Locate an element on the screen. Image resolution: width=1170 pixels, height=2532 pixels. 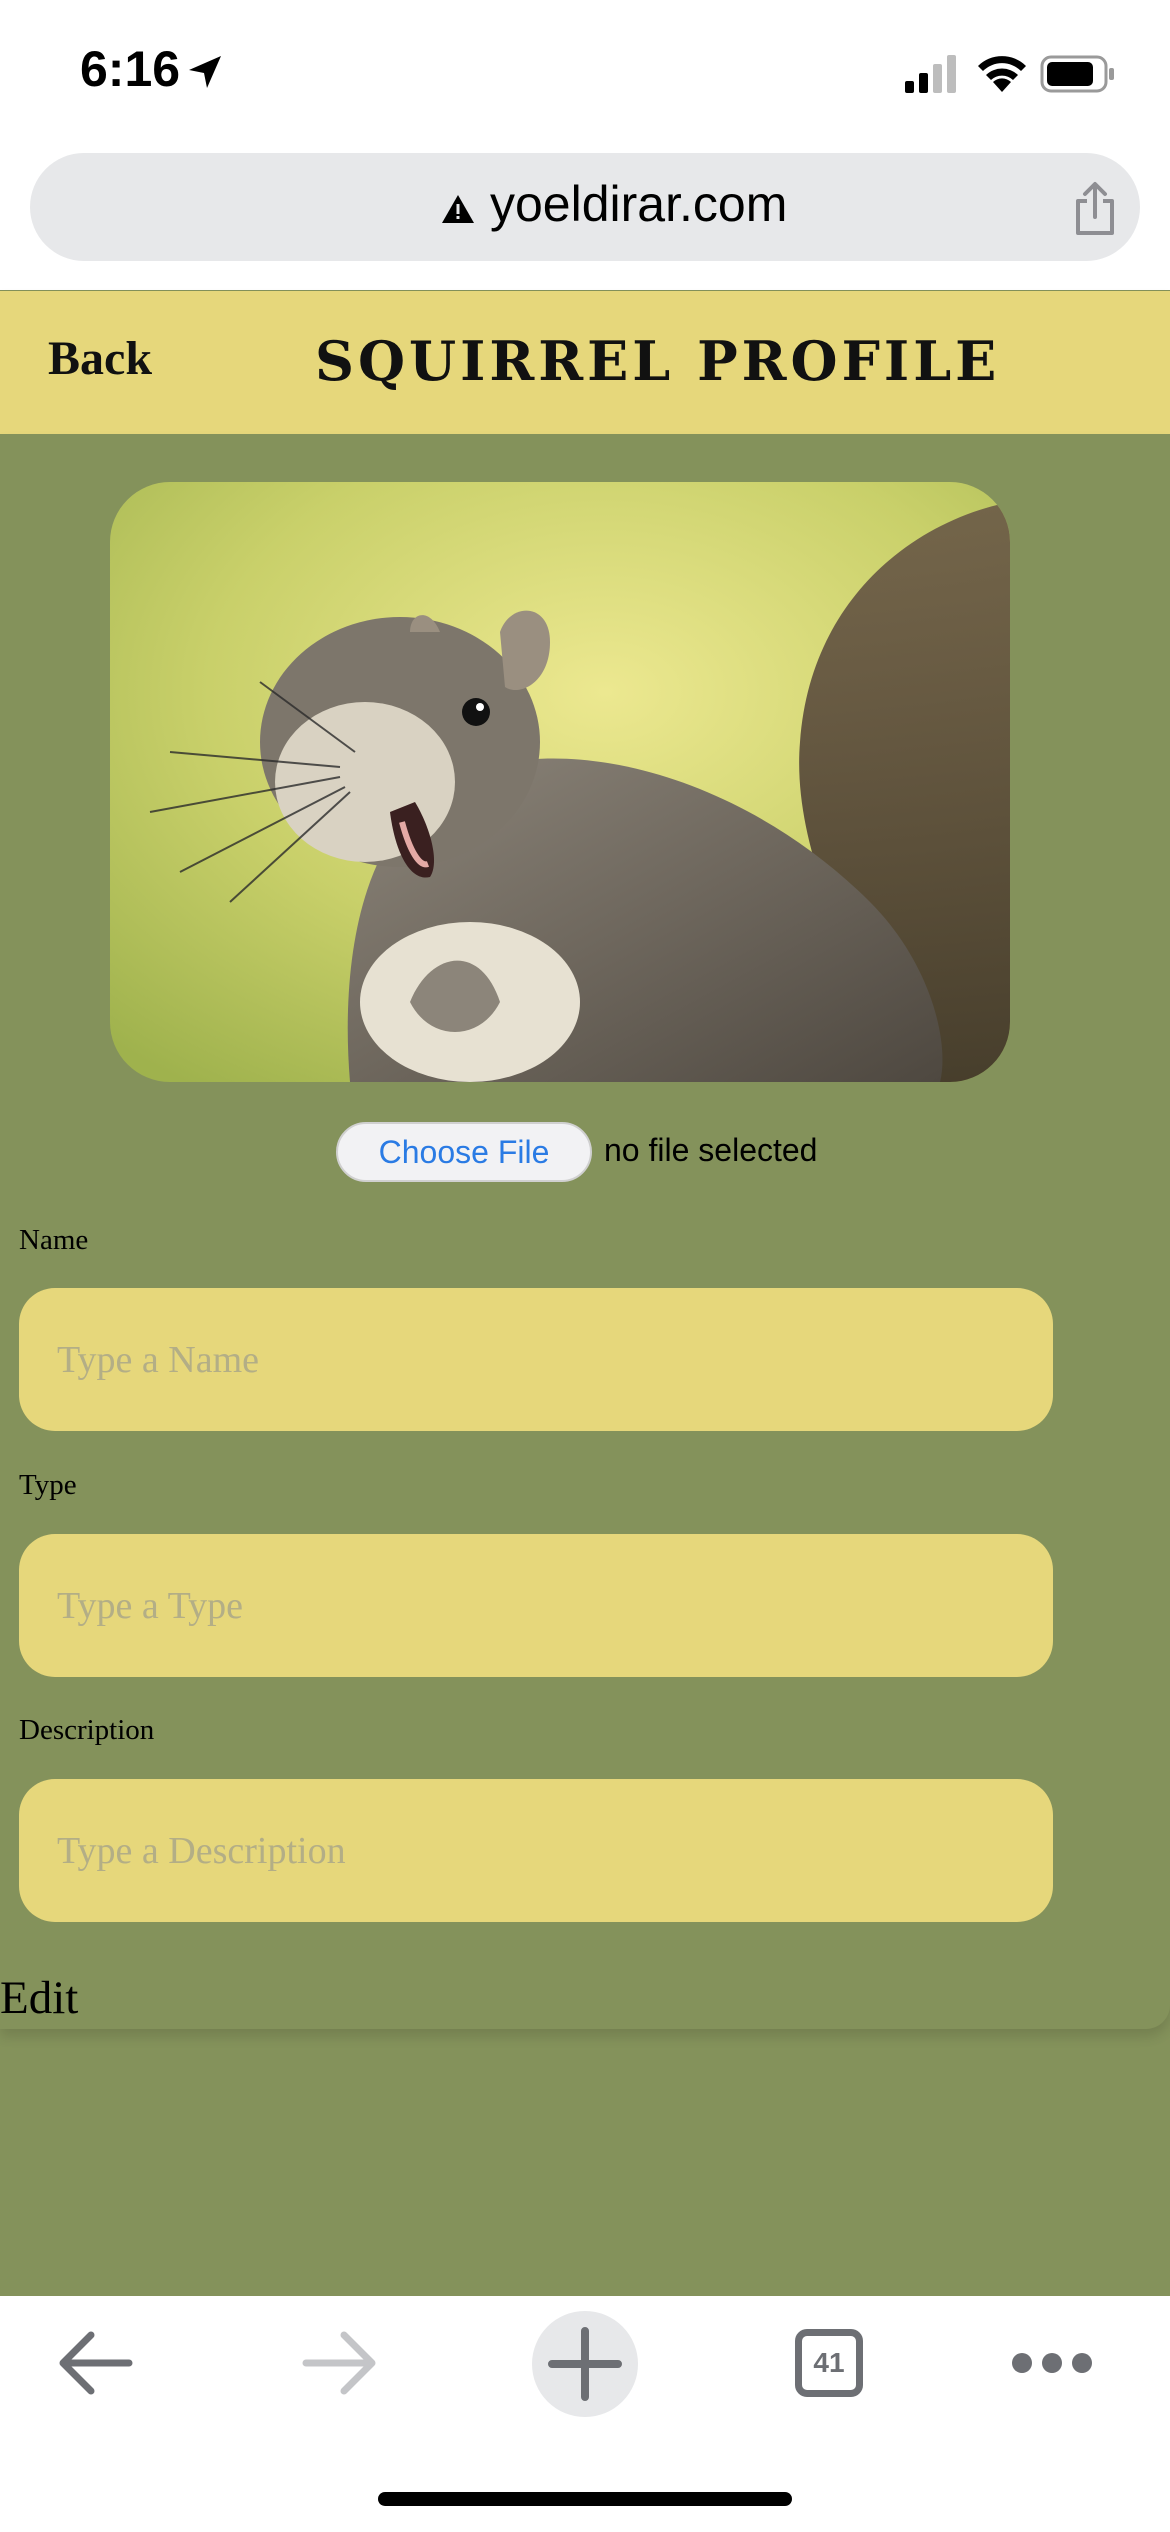
cellular-signal-icon is located at coordinates (930, 74).